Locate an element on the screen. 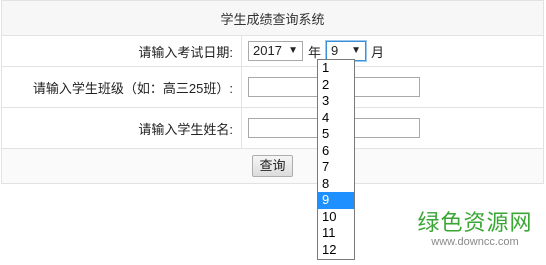 This screenshot has height=265, width=546. month-select: 9 ▼ is located at coordinates (346, 51).